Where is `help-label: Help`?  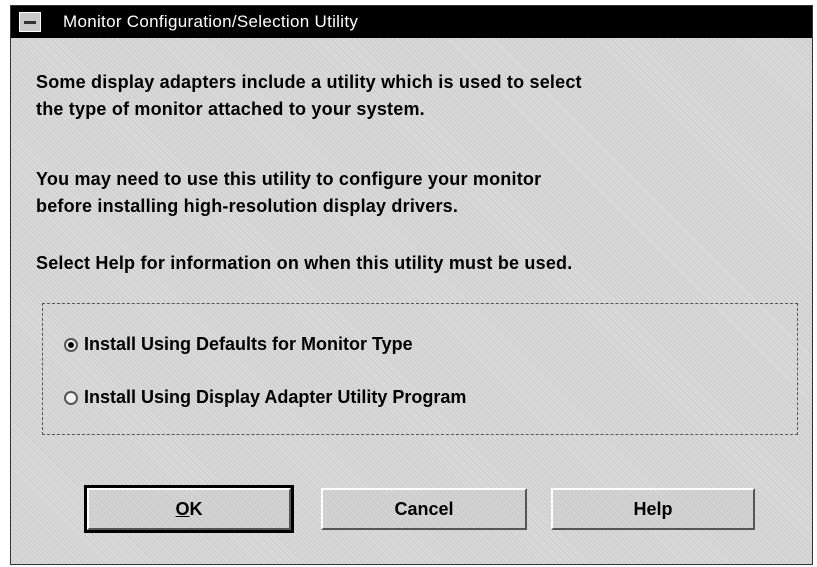
help-label: Help is located at coordinates (653, 508).